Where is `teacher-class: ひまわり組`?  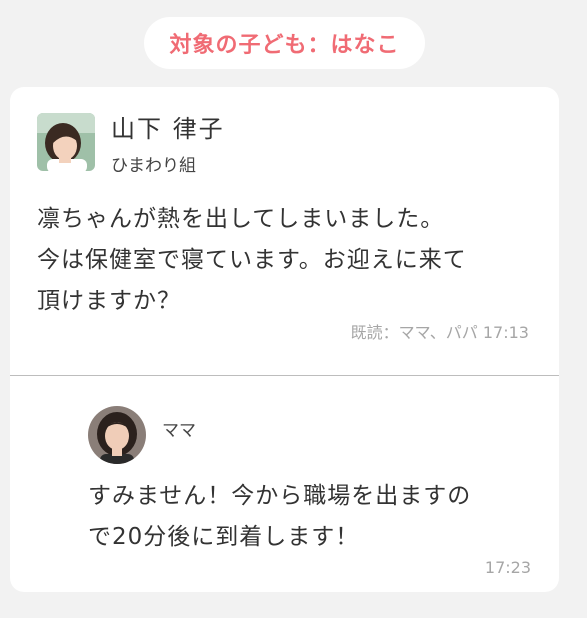 teacher-class: ひまわり組 is located at coordinates (153, 166).